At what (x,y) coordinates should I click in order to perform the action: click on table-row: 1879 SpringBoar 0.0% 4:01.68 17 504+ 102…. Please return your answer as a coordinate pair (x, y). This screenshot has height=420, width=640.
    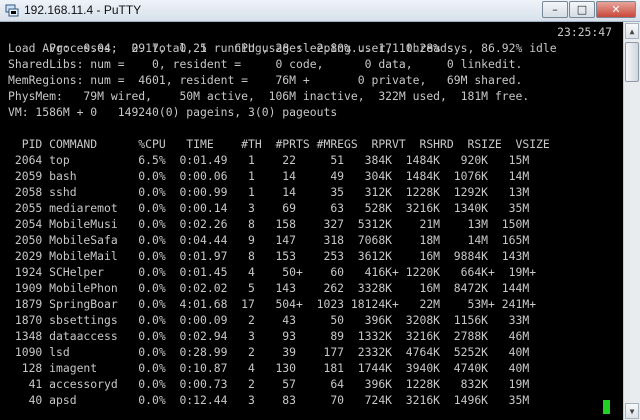
    Looking at the image, I should click on (272, 304).